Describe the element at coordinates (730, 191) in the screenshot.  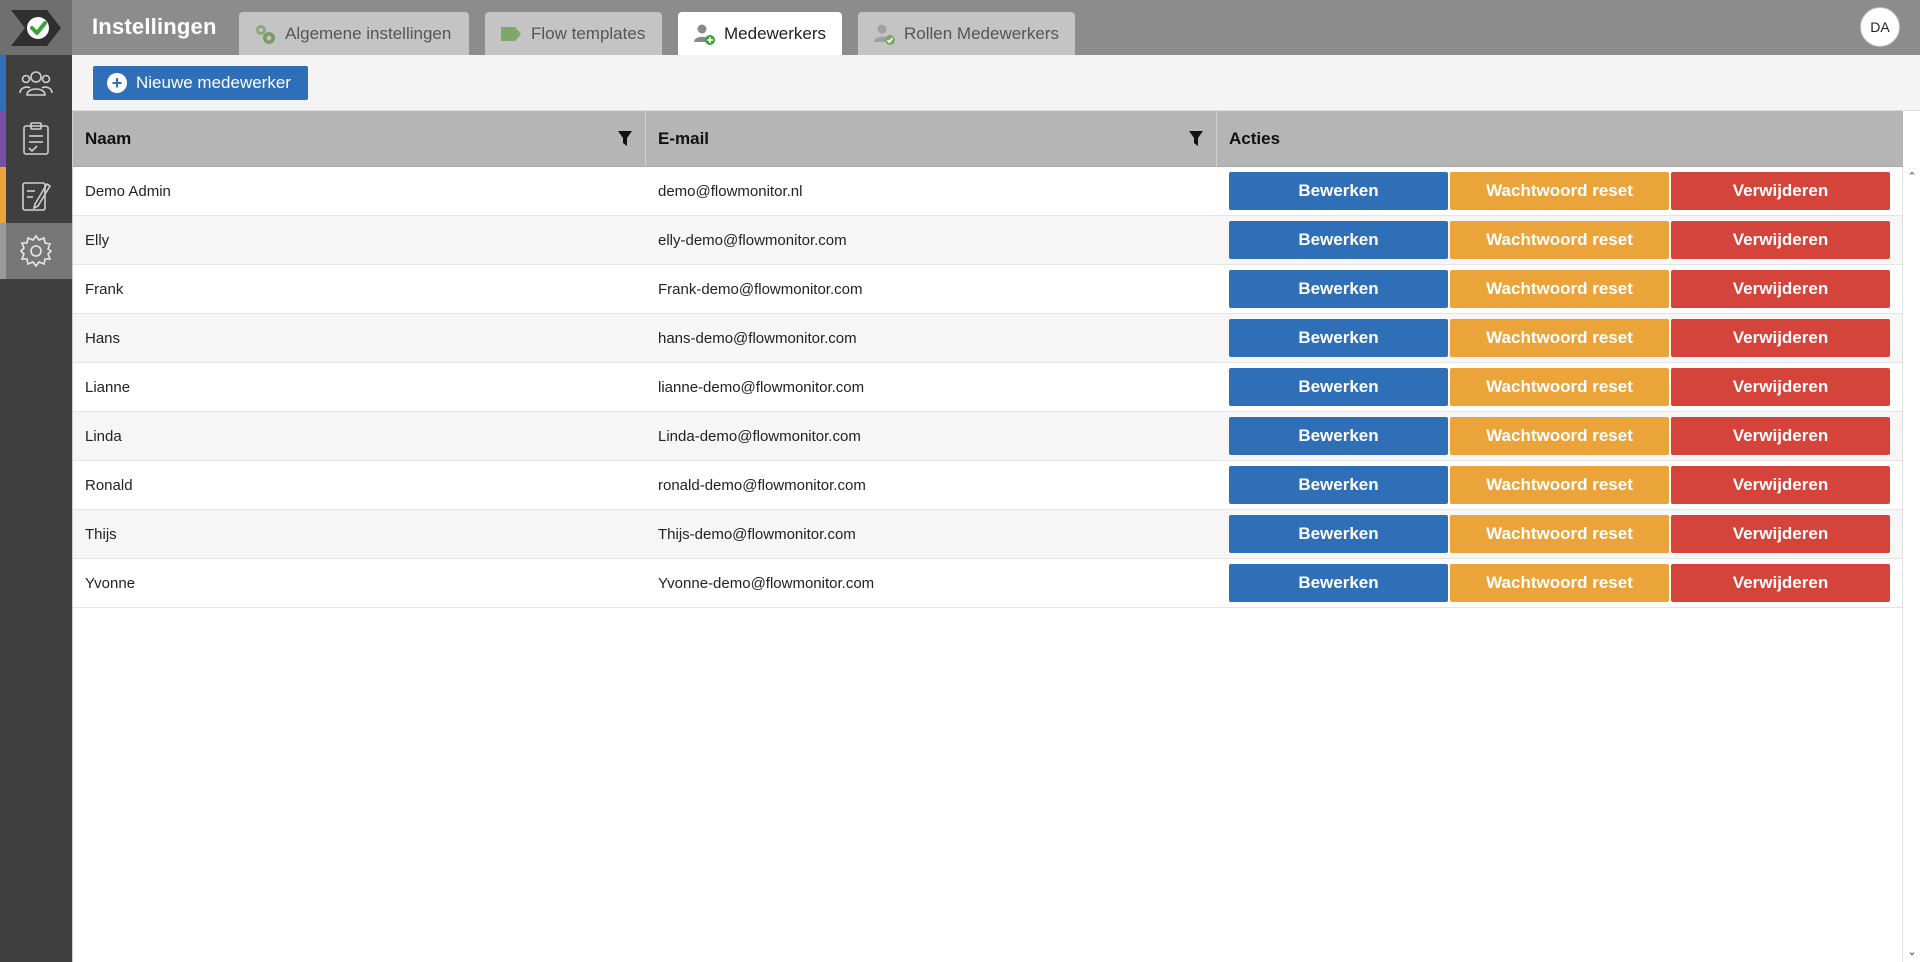
I see `cell-email: demo@flowmonitor.nl` at that location.